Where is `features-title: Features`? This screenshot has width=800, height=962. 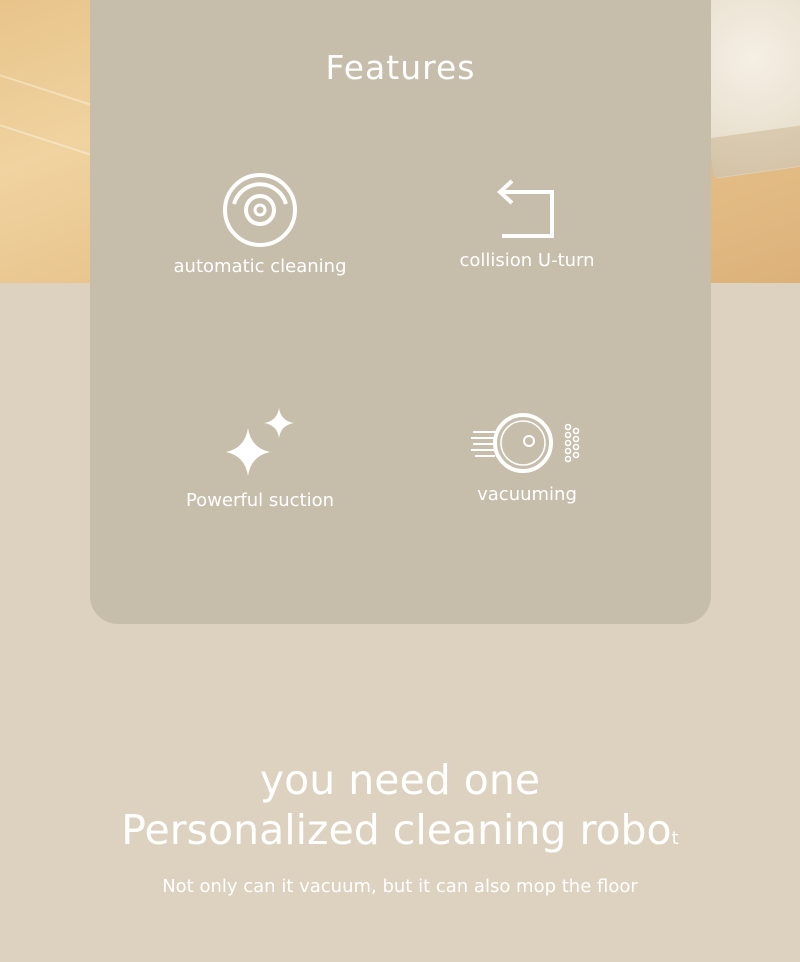
features-title: Features is located at coordinates (400, 67).